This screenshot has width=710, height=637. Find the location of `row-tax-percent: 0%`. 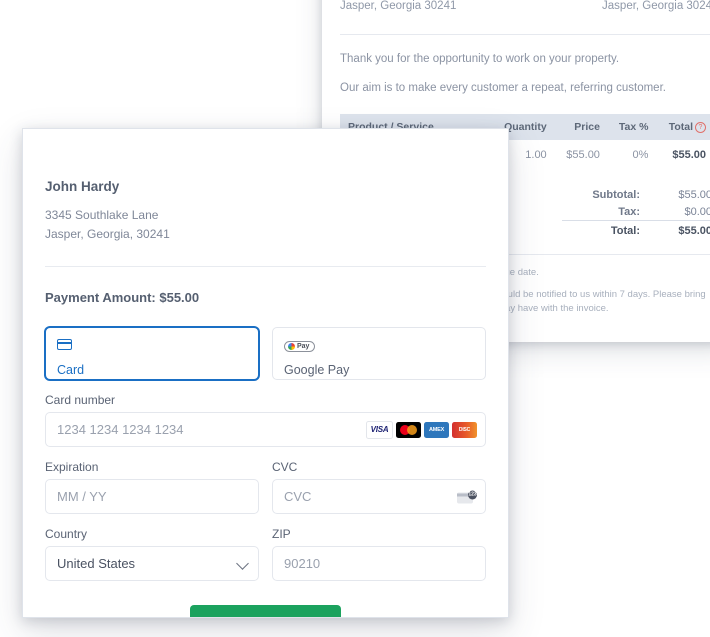

row-tax-percent: 0% is located at coordinates (640, 155).